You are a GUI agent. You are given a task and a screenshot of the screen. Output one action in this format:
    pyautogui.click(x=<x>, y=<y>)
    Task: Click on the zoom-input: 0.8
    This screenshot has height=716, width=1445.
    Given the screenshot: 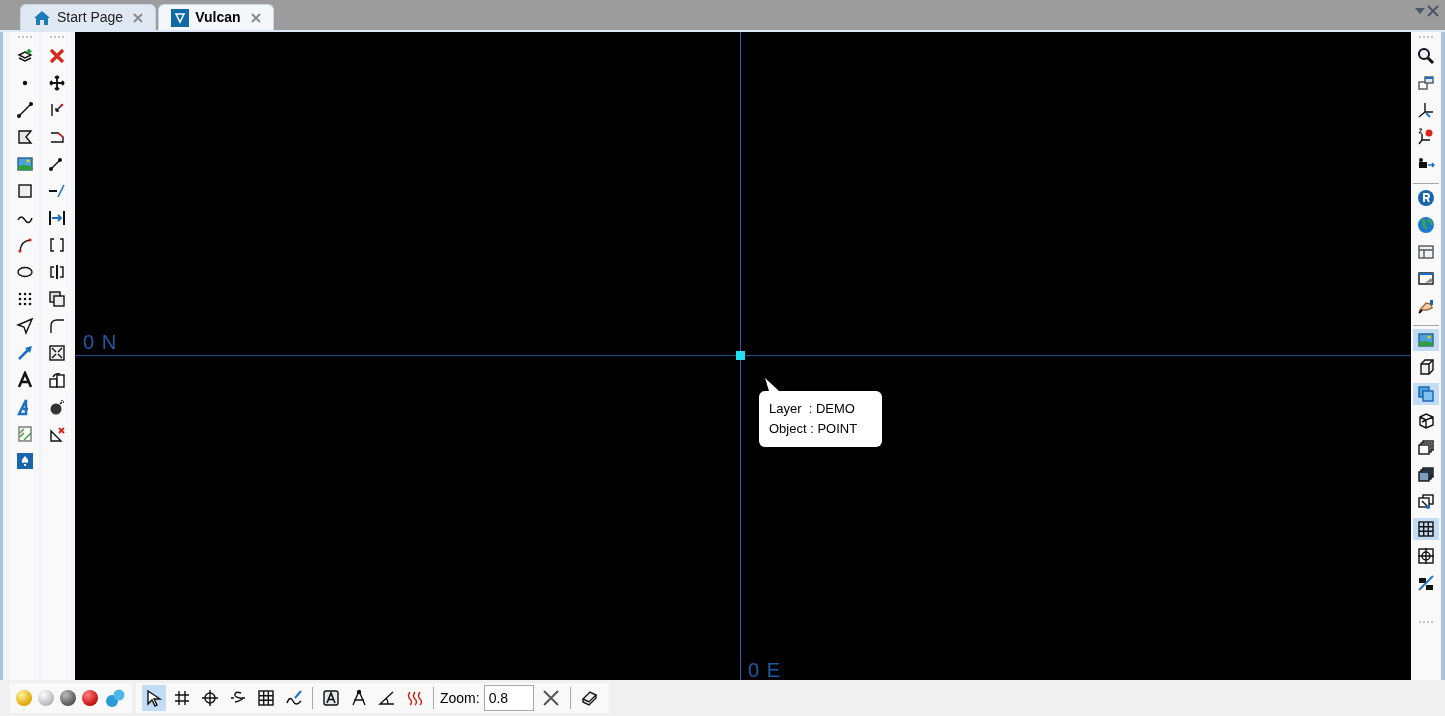 What is the action you would take?
    pyautogui.click(x=508, y=698)
    